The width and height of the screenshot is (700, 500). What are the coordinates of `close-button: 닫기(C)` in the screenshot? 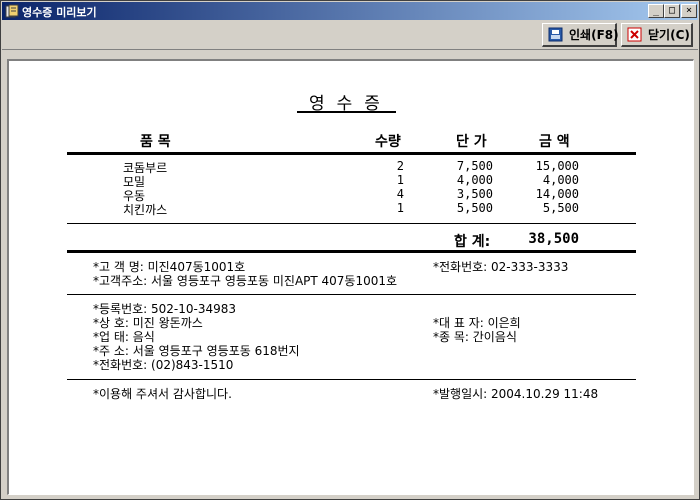 It's located at (657, 35).